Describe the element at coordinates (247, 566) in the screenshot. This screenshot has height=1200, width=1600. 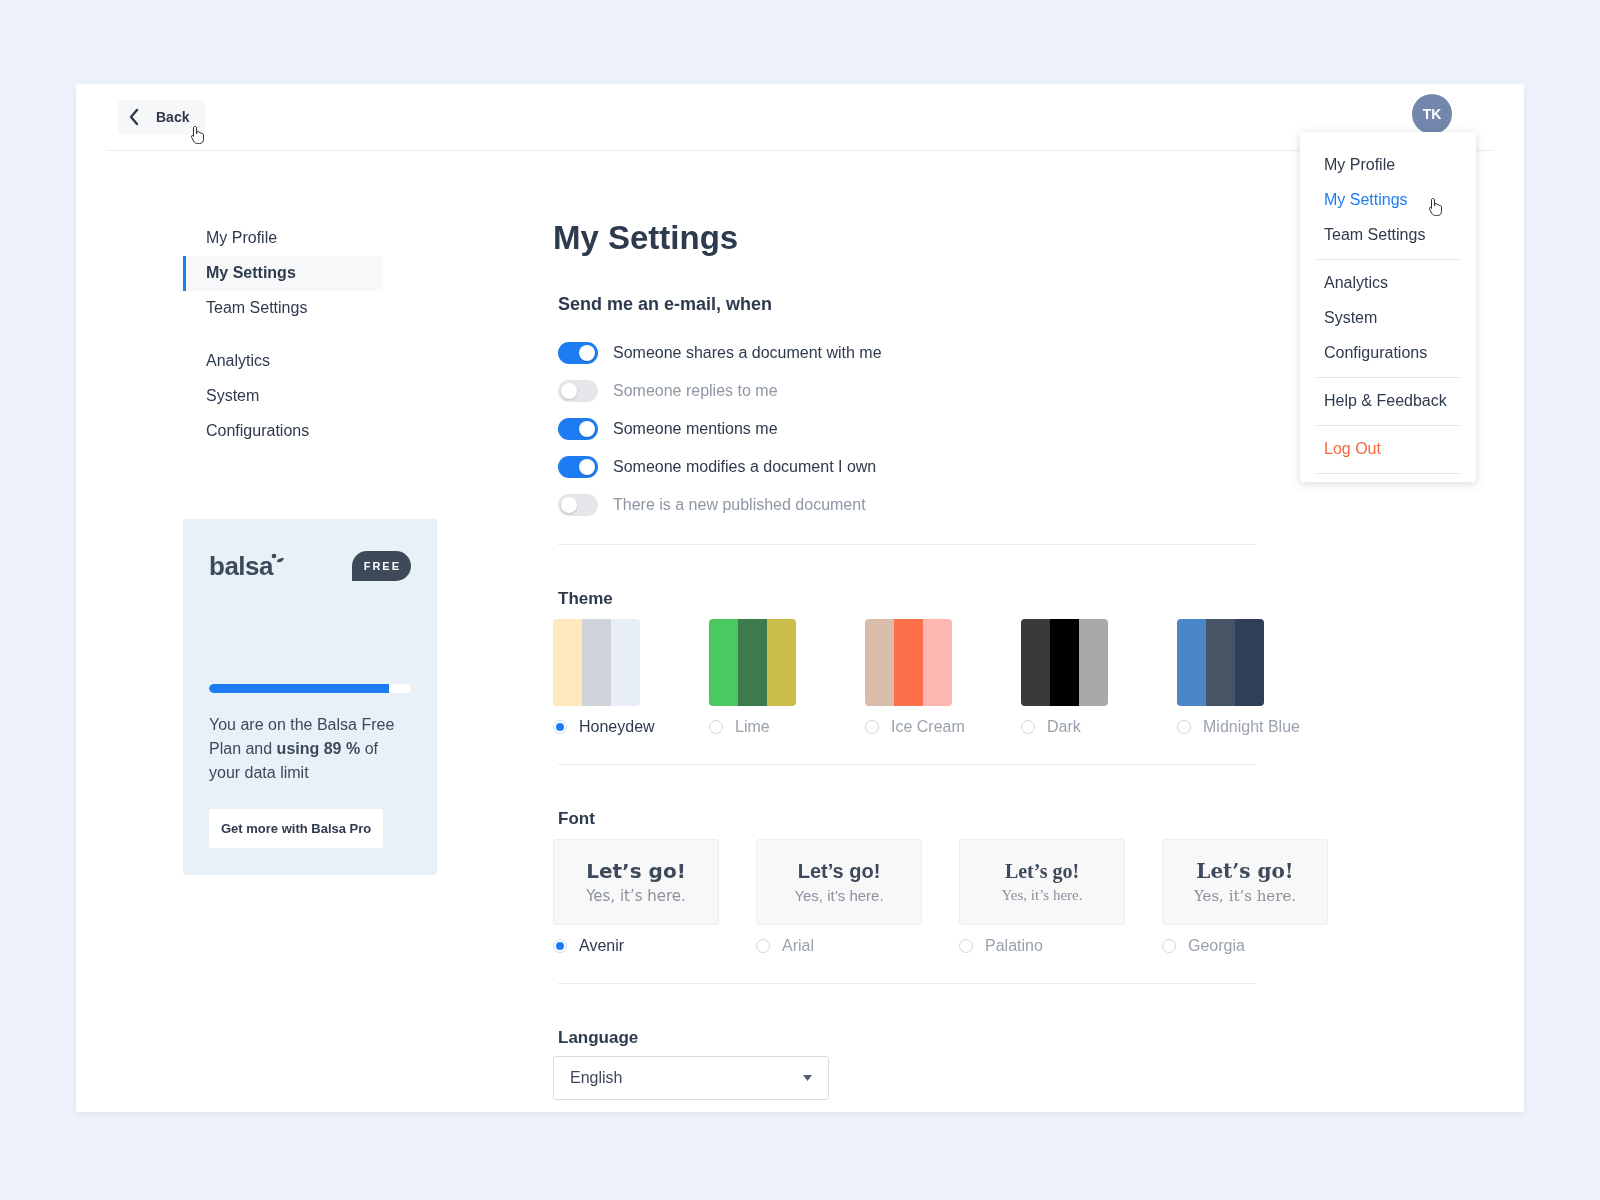
I see `logo: balsa` at that location.